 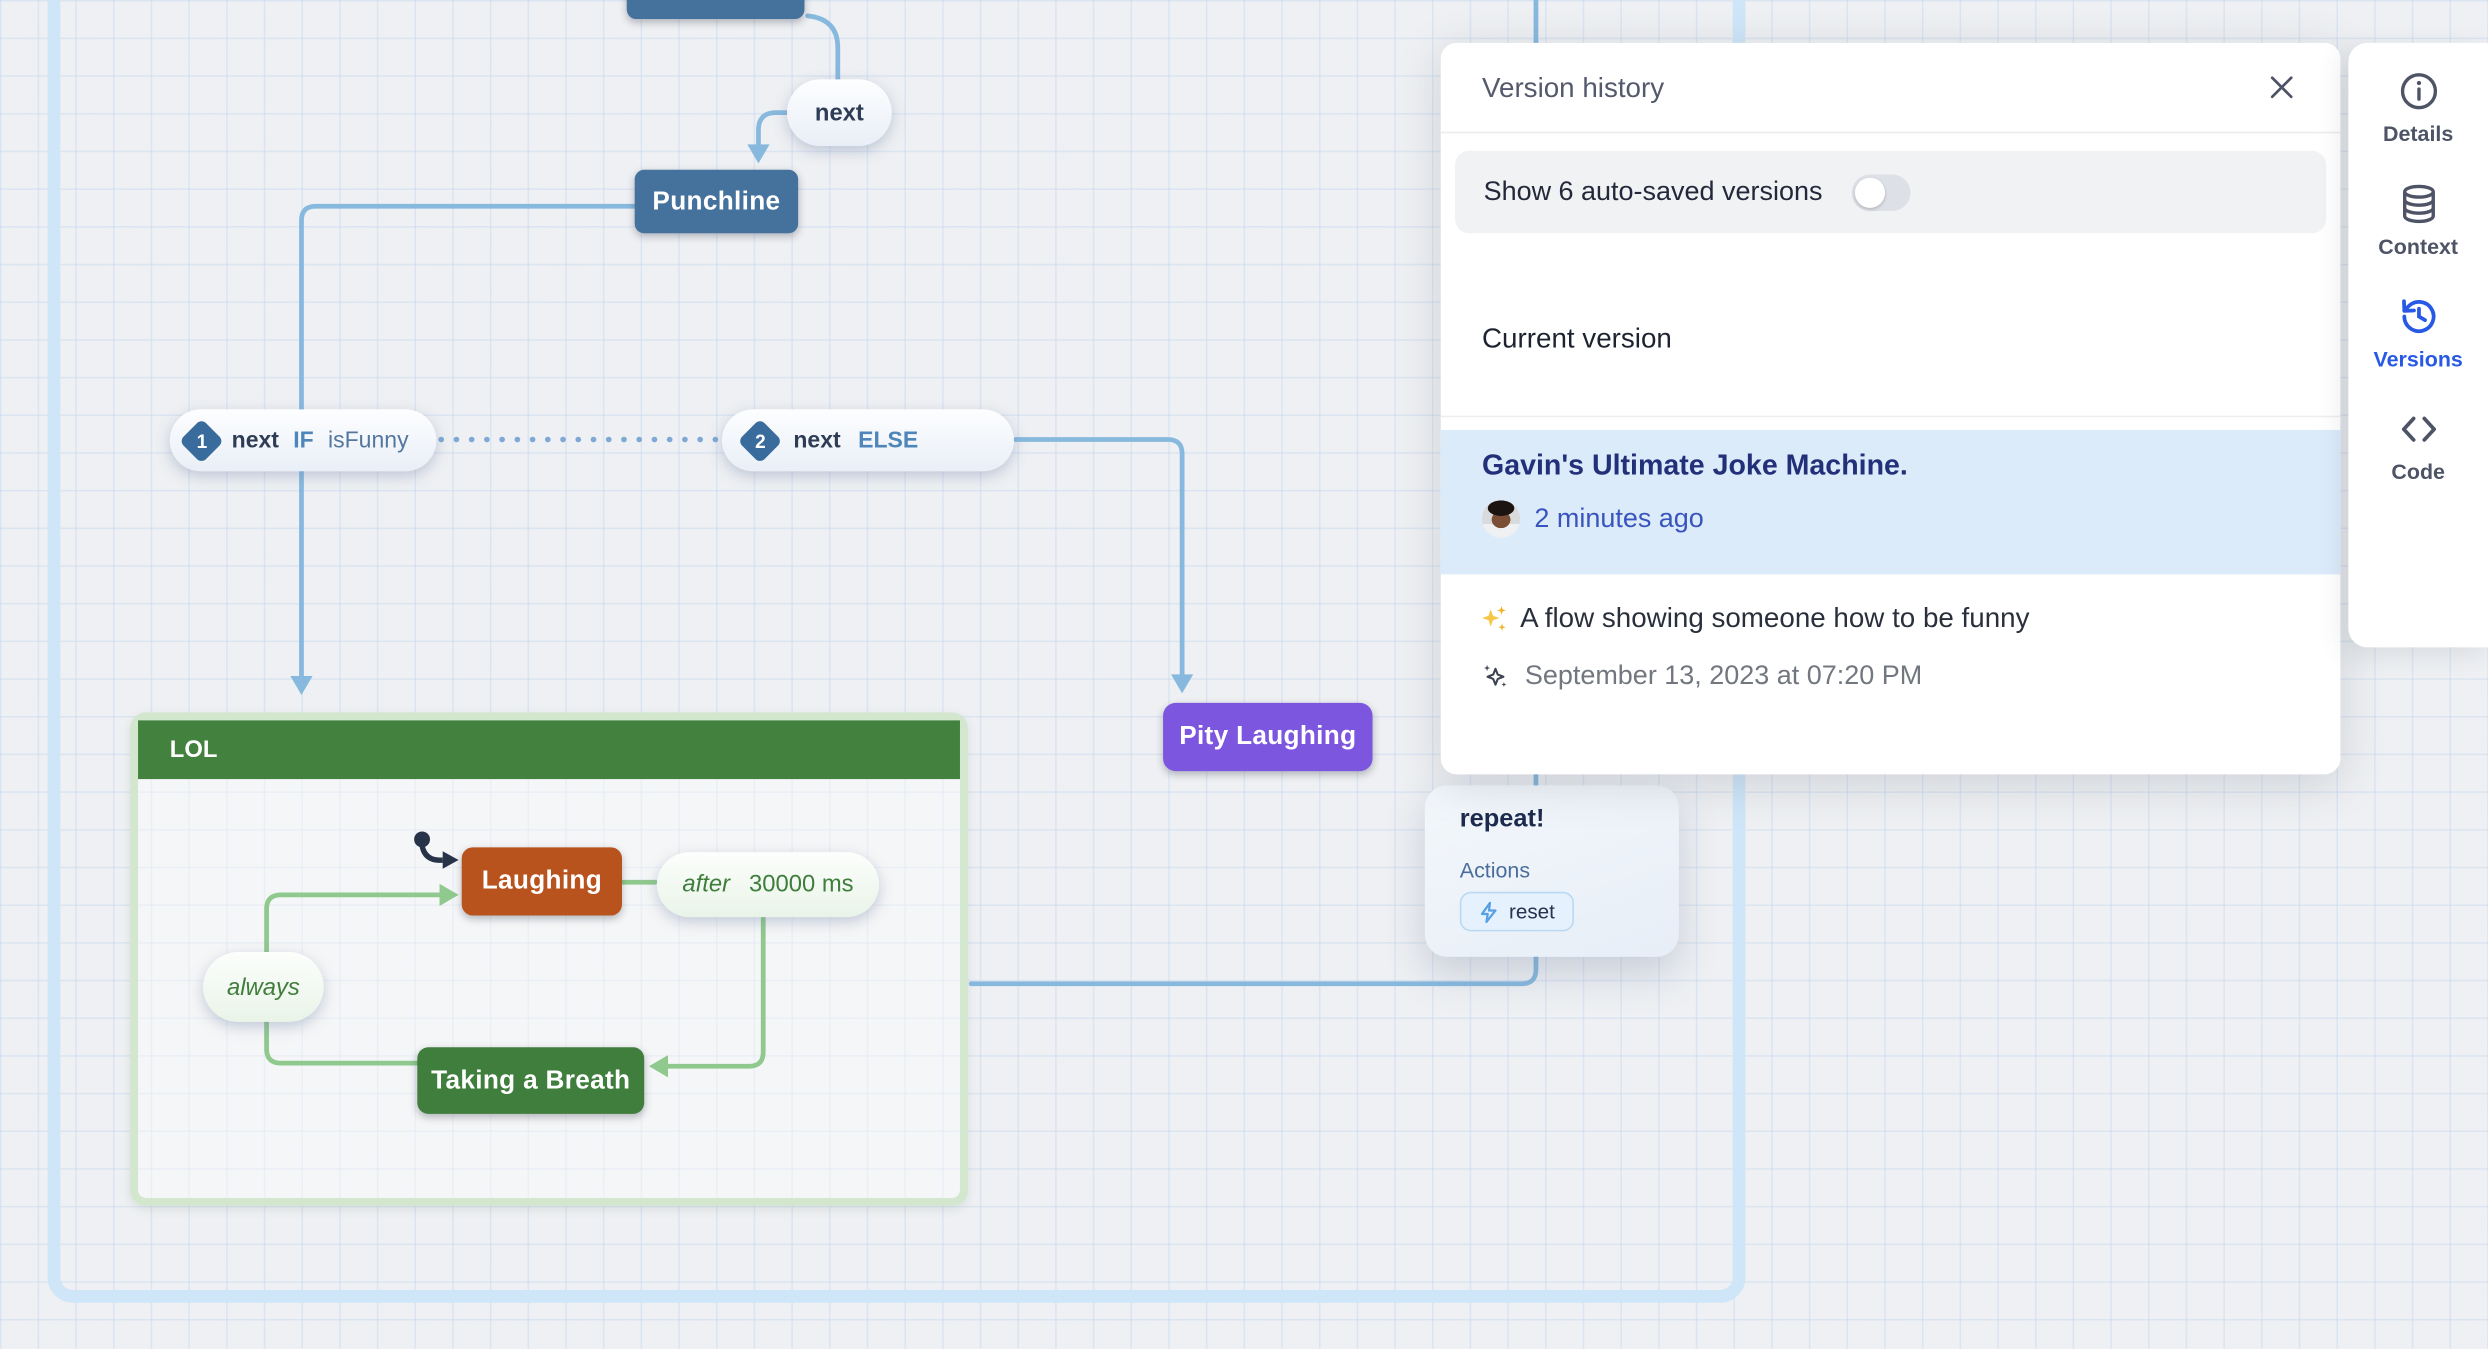 I want to click on sidebar-item-code: Code, so click(x=2418, y=446).